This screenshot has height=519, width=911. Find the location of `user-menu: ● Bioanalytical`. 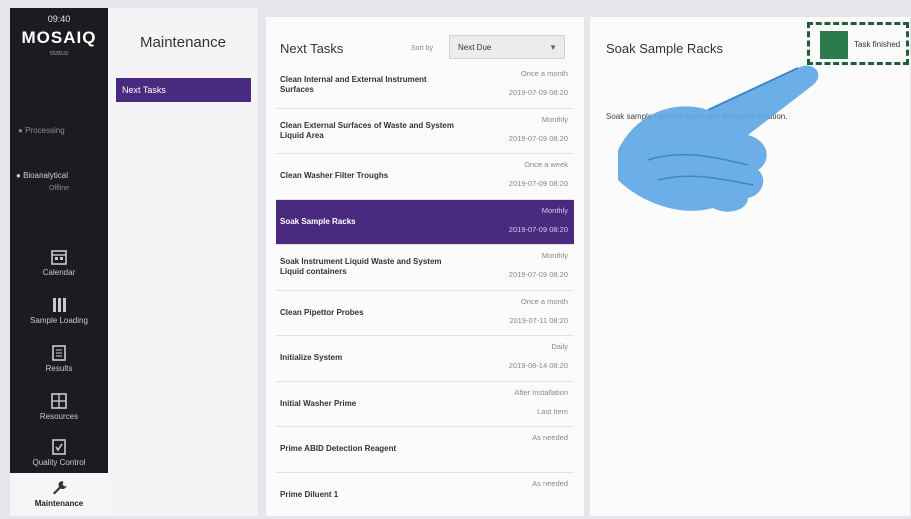

user-menu: ● Bioanalytical is located at coordinates (61, 175).